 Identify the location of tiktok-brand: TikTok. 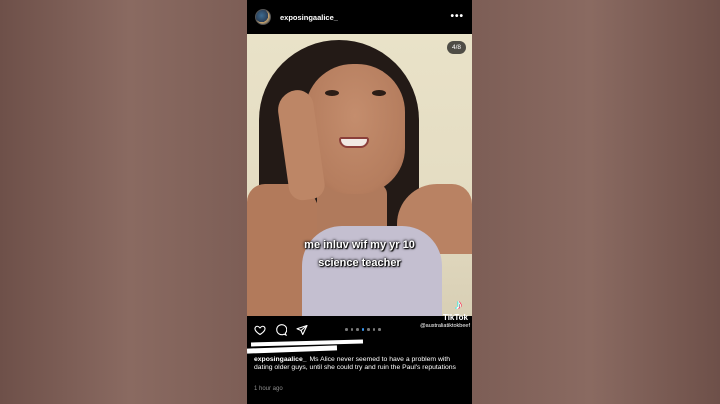
(455, 317).